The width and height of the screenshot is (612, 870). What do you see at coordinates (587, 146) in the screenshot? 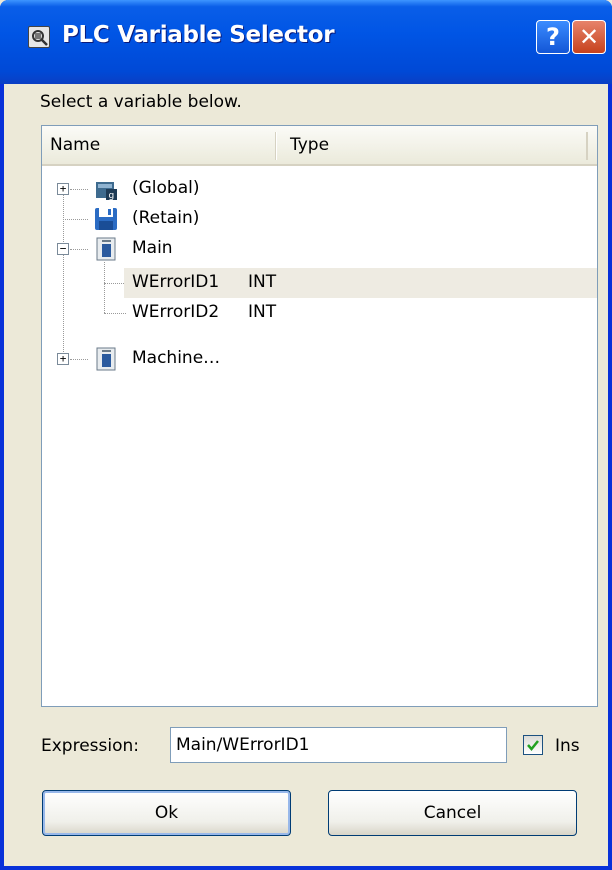
I see `column-divider-end` at bounding box center [587, 146].